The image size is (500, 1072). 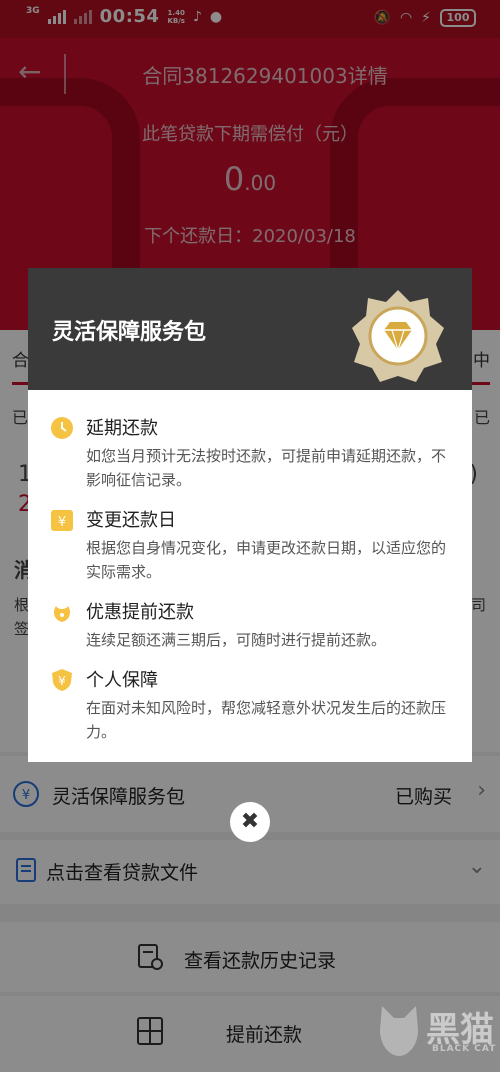 I want to click on feature-protection: ¥ 个人保障 在面对未知风险时，帮您减轻意外状况发生后的还款压力。, so click(x=252, y=706).